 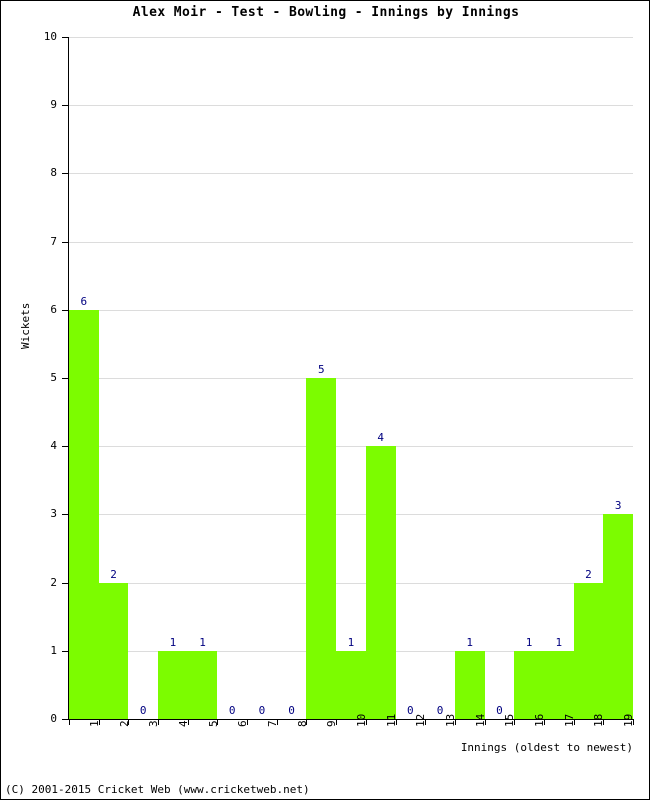 I want to click on x-axis-tick, so click(x=69, y=722).